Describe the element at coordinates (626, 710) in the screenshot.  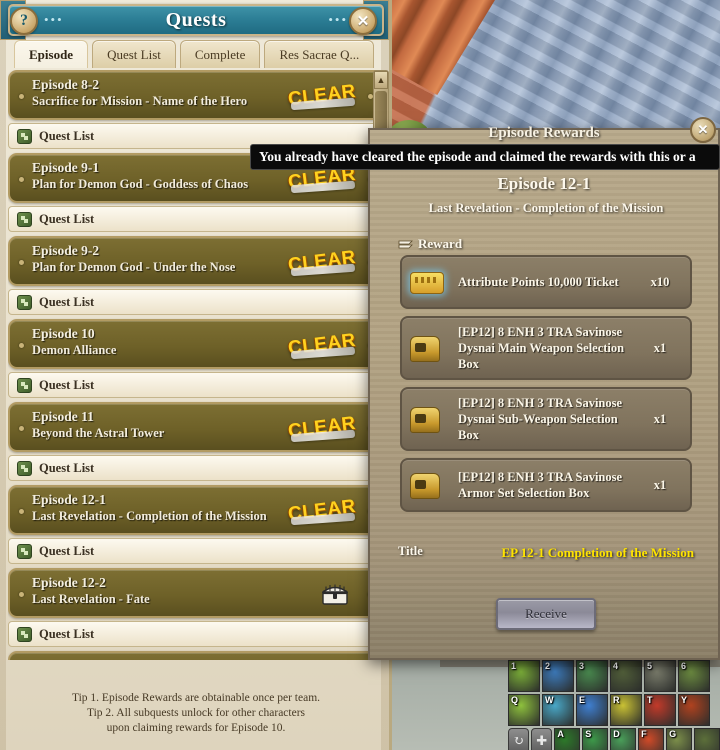
I see `skill-slot: R` at that location.